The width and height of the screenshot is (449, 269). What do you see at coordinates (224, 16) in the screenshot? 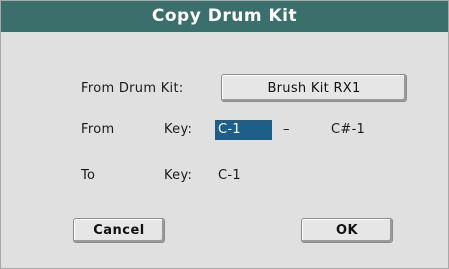
I see `dialog-title: Copy Drum Kit` at bounding box center [224, 16].